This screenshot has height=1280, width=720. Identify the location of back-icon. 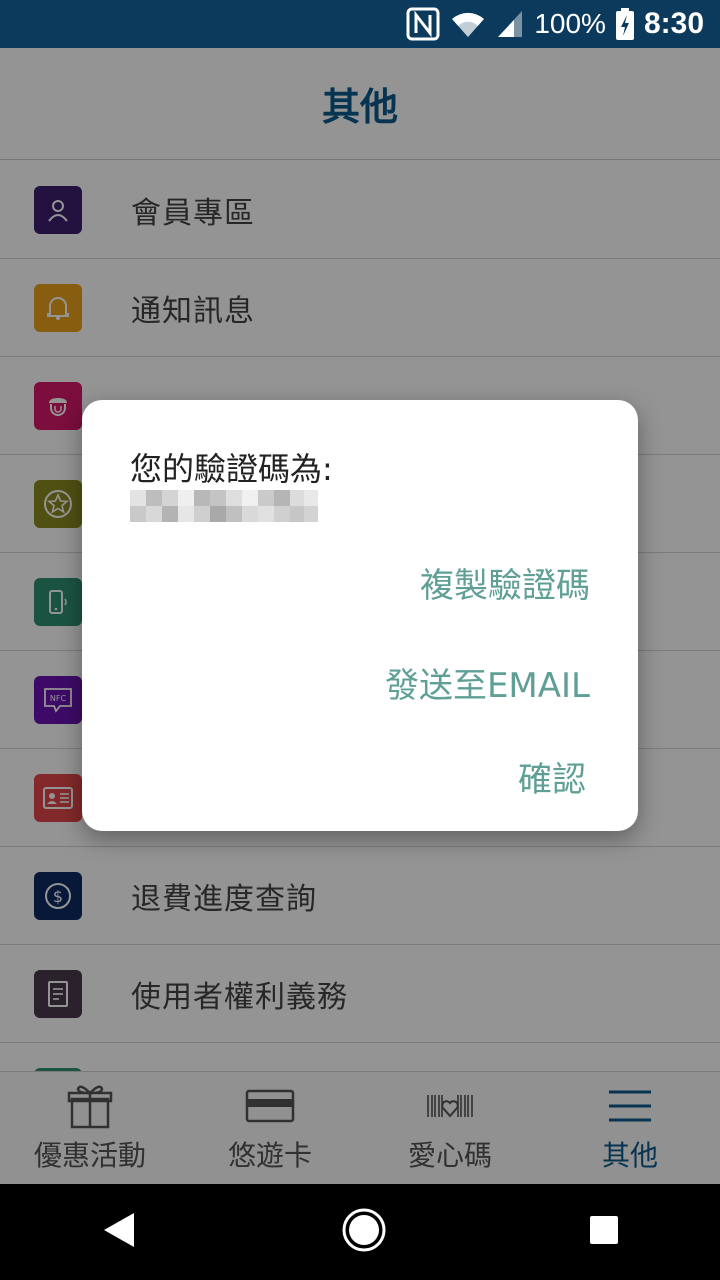
(120, 1232).